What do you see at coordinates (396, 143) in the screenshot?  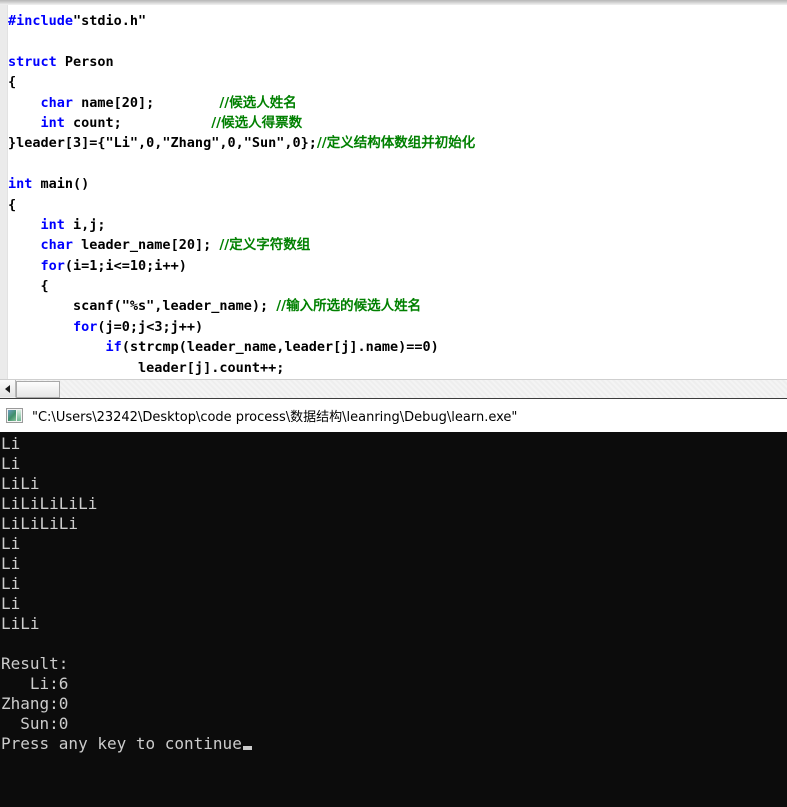 I see `code-comment: //定义结构体数组并初始化` at bounding box center [396, 143].